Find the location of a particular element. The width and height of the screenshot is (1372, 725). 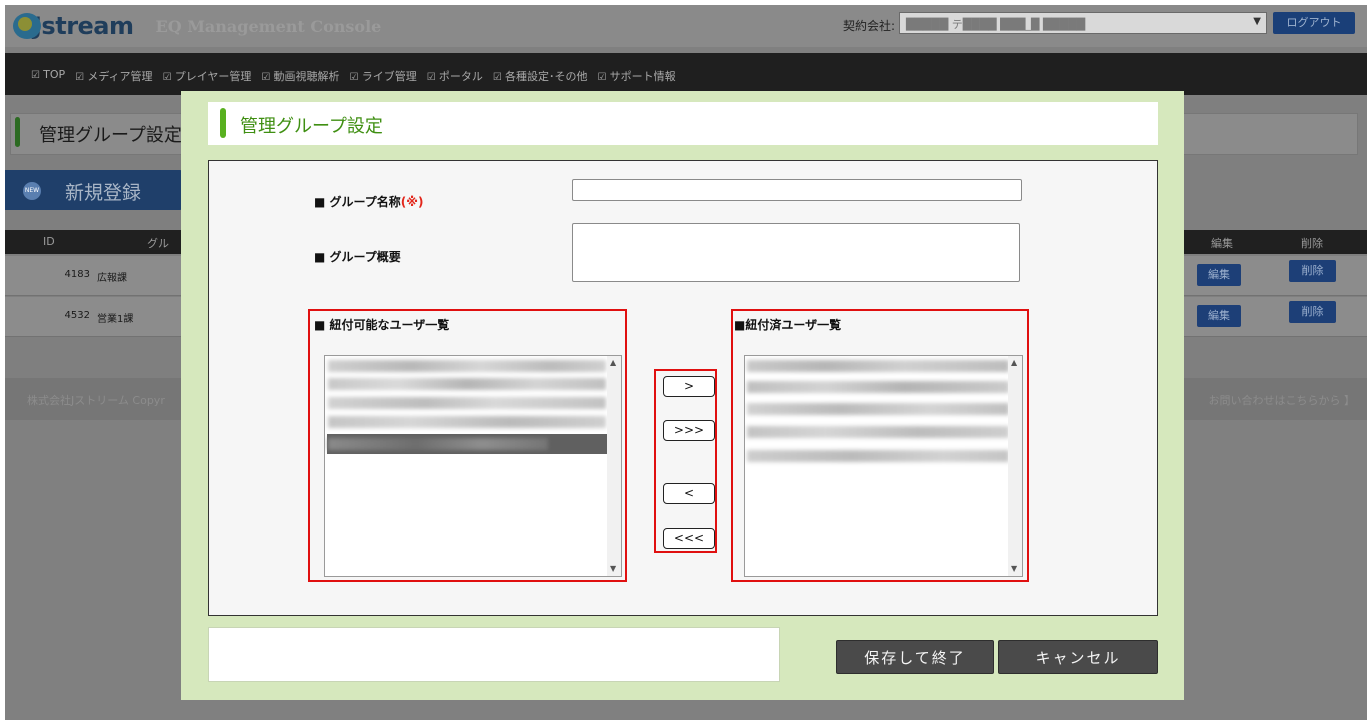

col-delete: 削除 is located at coordinates (1312, 243).